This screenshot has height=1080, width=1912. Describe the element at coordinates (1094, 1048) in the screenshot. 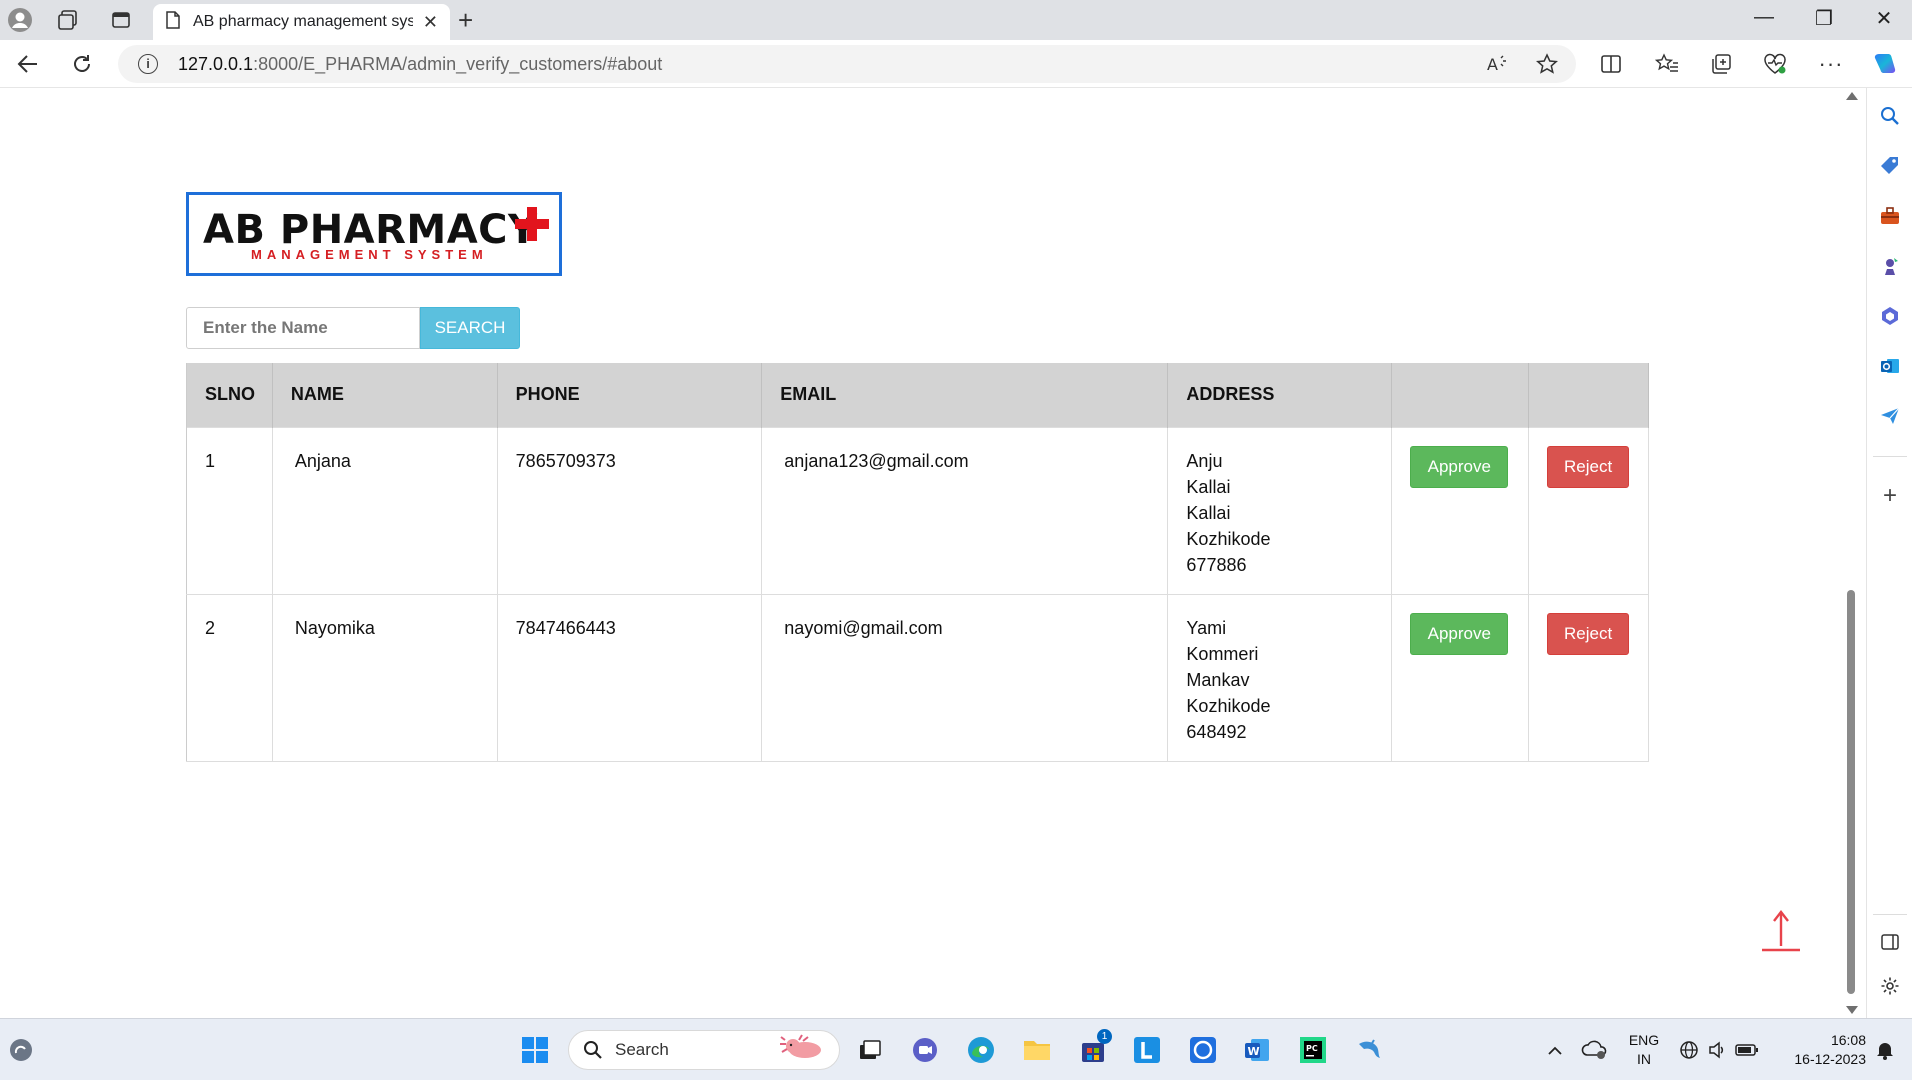

I see `microsoft-store-icon: 1` at that location.